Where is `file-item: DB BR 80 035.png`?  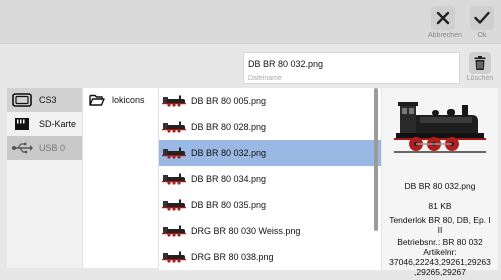 file-item: DB BR 80 035.png is located at coordinates (270, 205).